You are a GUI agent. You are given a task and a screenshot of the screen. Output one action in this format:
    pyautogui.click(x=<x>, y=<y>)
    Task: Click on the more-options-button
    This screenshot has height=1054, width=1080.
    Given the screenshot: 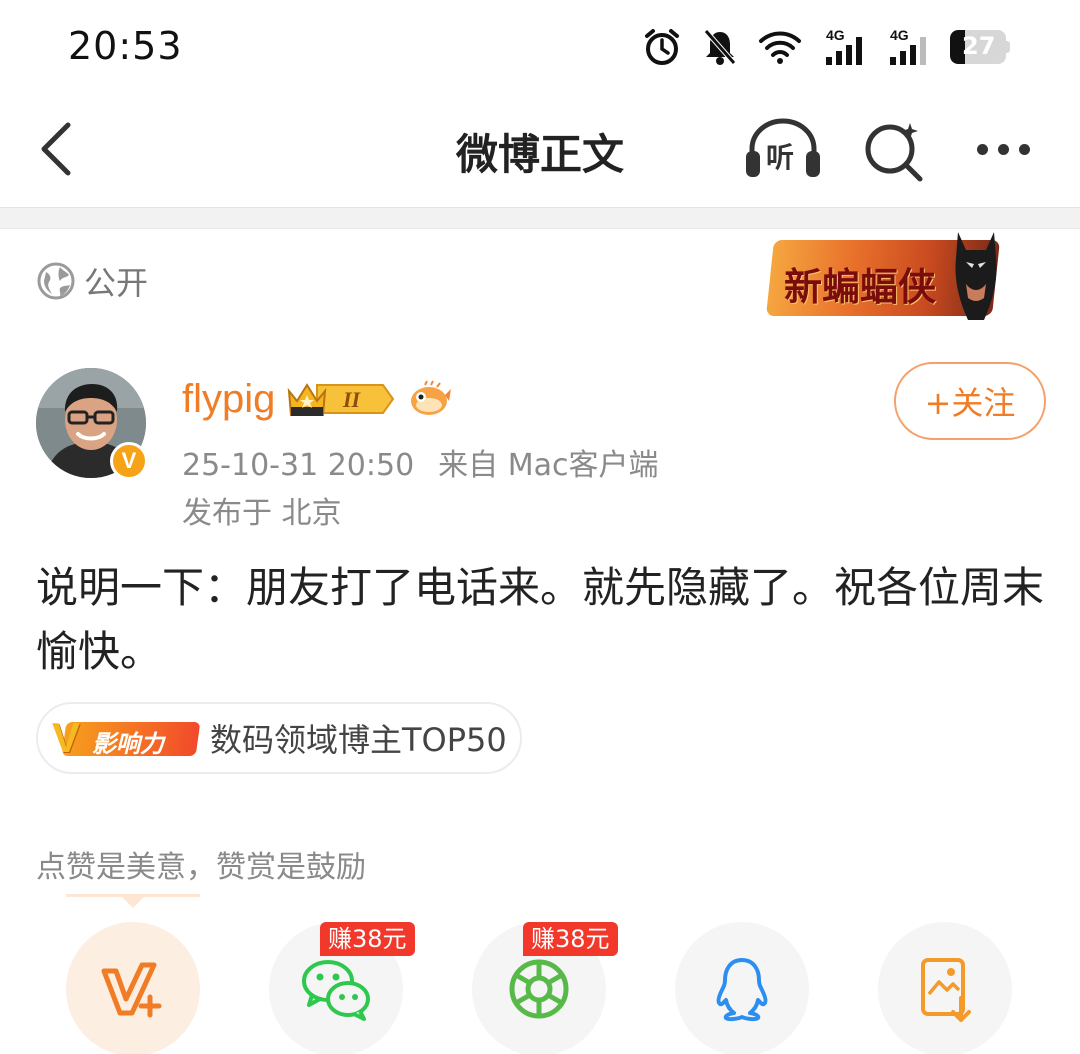 What is the action you would take?
    pyautogui.click(x=1003, y=149)
    